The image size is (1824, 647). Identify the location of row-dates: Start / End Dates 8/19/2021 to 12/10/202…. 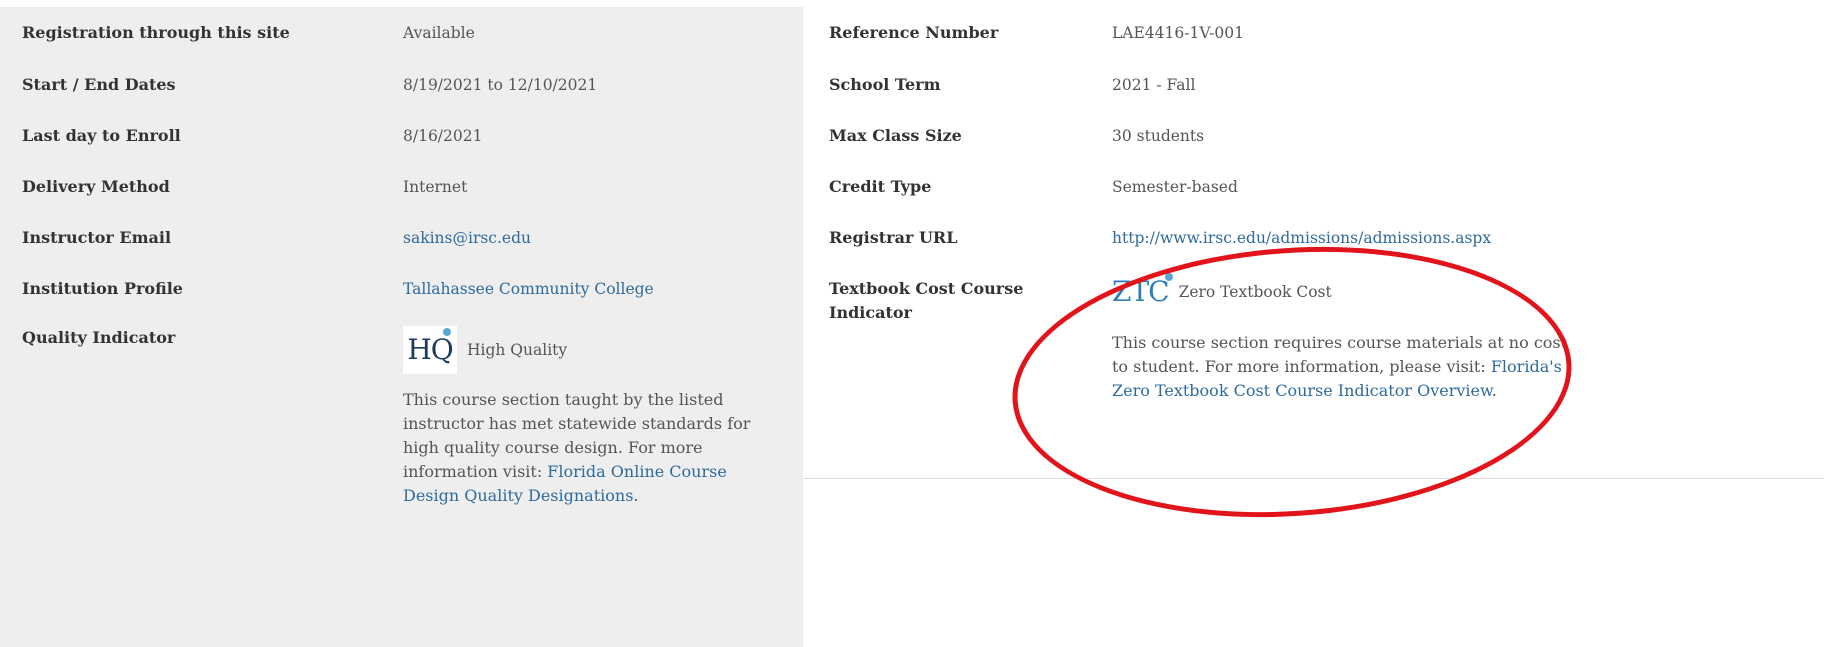
(401, 85).